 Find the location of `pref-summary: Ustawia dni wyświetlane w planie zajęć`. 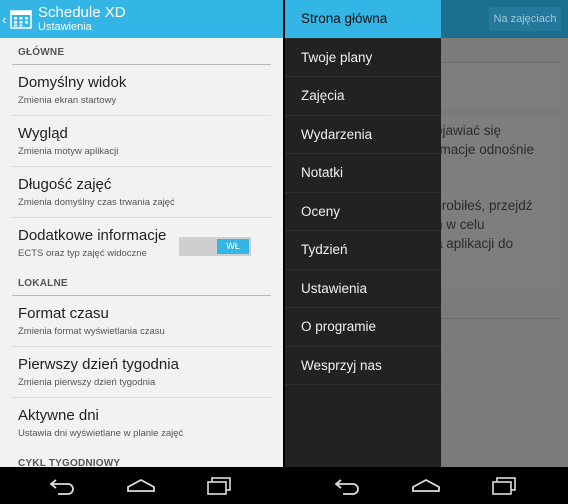

pref-summary: Ustawia dni wyświetlane w planie zajęć is located at coordinates (101, 433).